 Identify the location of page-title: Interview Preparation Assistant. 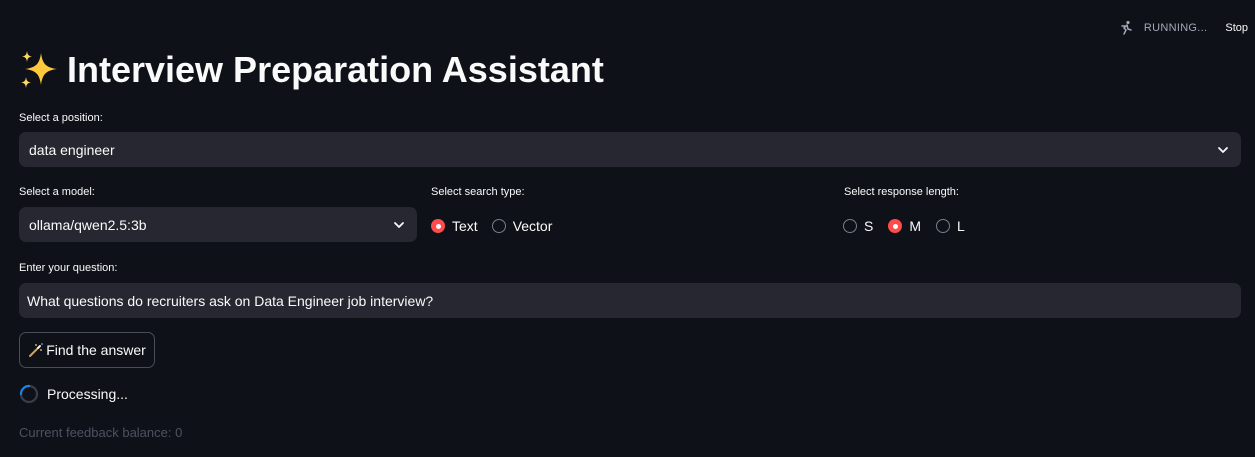
(311, 70).